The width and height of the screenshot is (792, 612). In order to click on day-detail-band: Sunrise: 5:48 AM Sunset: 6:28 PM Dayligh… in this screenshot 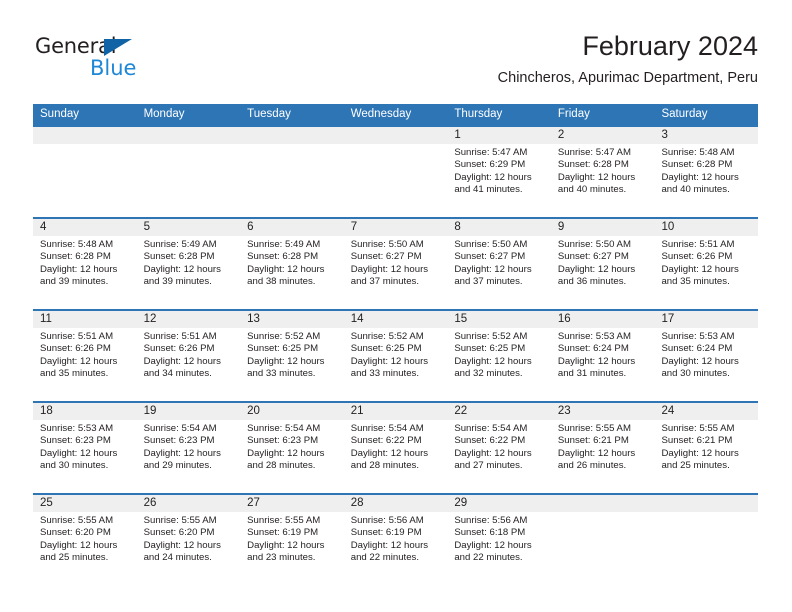, I will do `click(395, 272)`.